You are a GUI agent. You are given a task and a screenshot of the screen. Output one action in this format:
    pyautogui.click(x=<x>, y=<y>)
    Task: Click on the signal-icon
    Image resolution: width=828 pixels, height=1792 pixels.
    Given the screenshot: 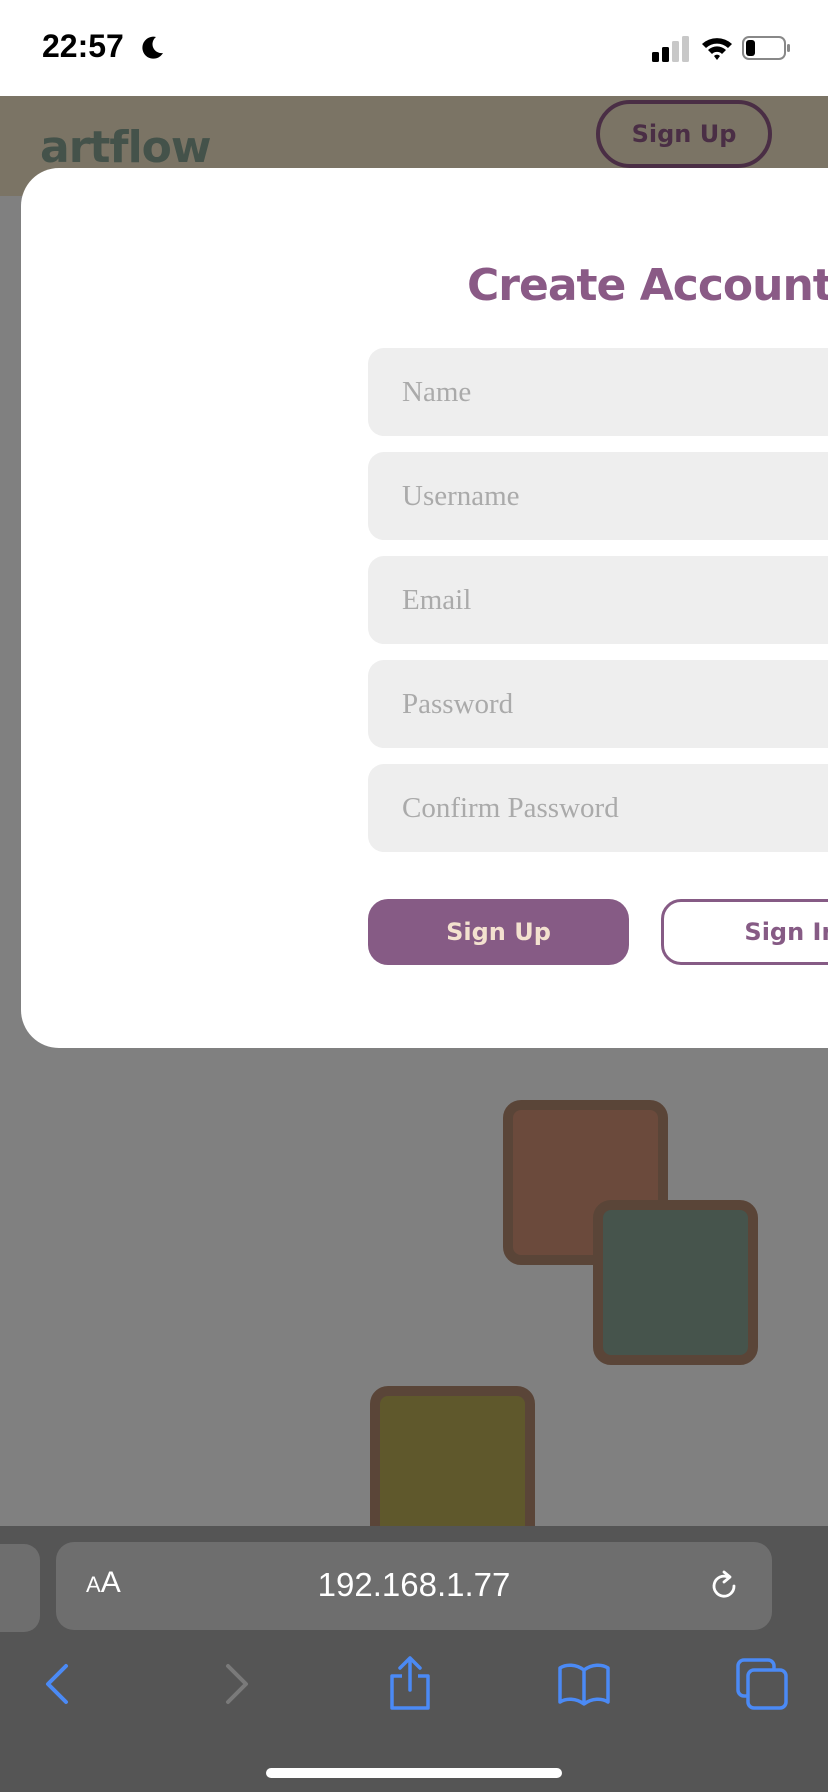 What is the action you would take?
    pyautogui.click(x=670, y=49)
    